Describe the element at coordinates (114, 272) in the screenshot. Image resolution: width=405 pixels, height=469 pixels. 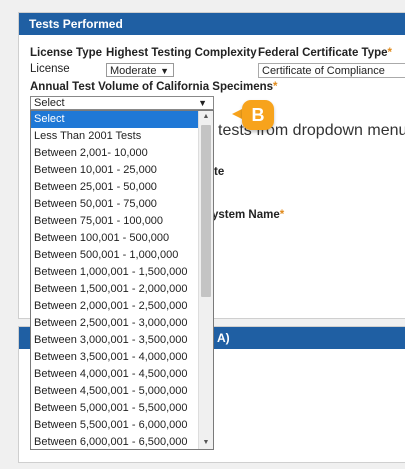
I see `dropdown-option: Between 1,000,001 - 1,500,000` at that location.